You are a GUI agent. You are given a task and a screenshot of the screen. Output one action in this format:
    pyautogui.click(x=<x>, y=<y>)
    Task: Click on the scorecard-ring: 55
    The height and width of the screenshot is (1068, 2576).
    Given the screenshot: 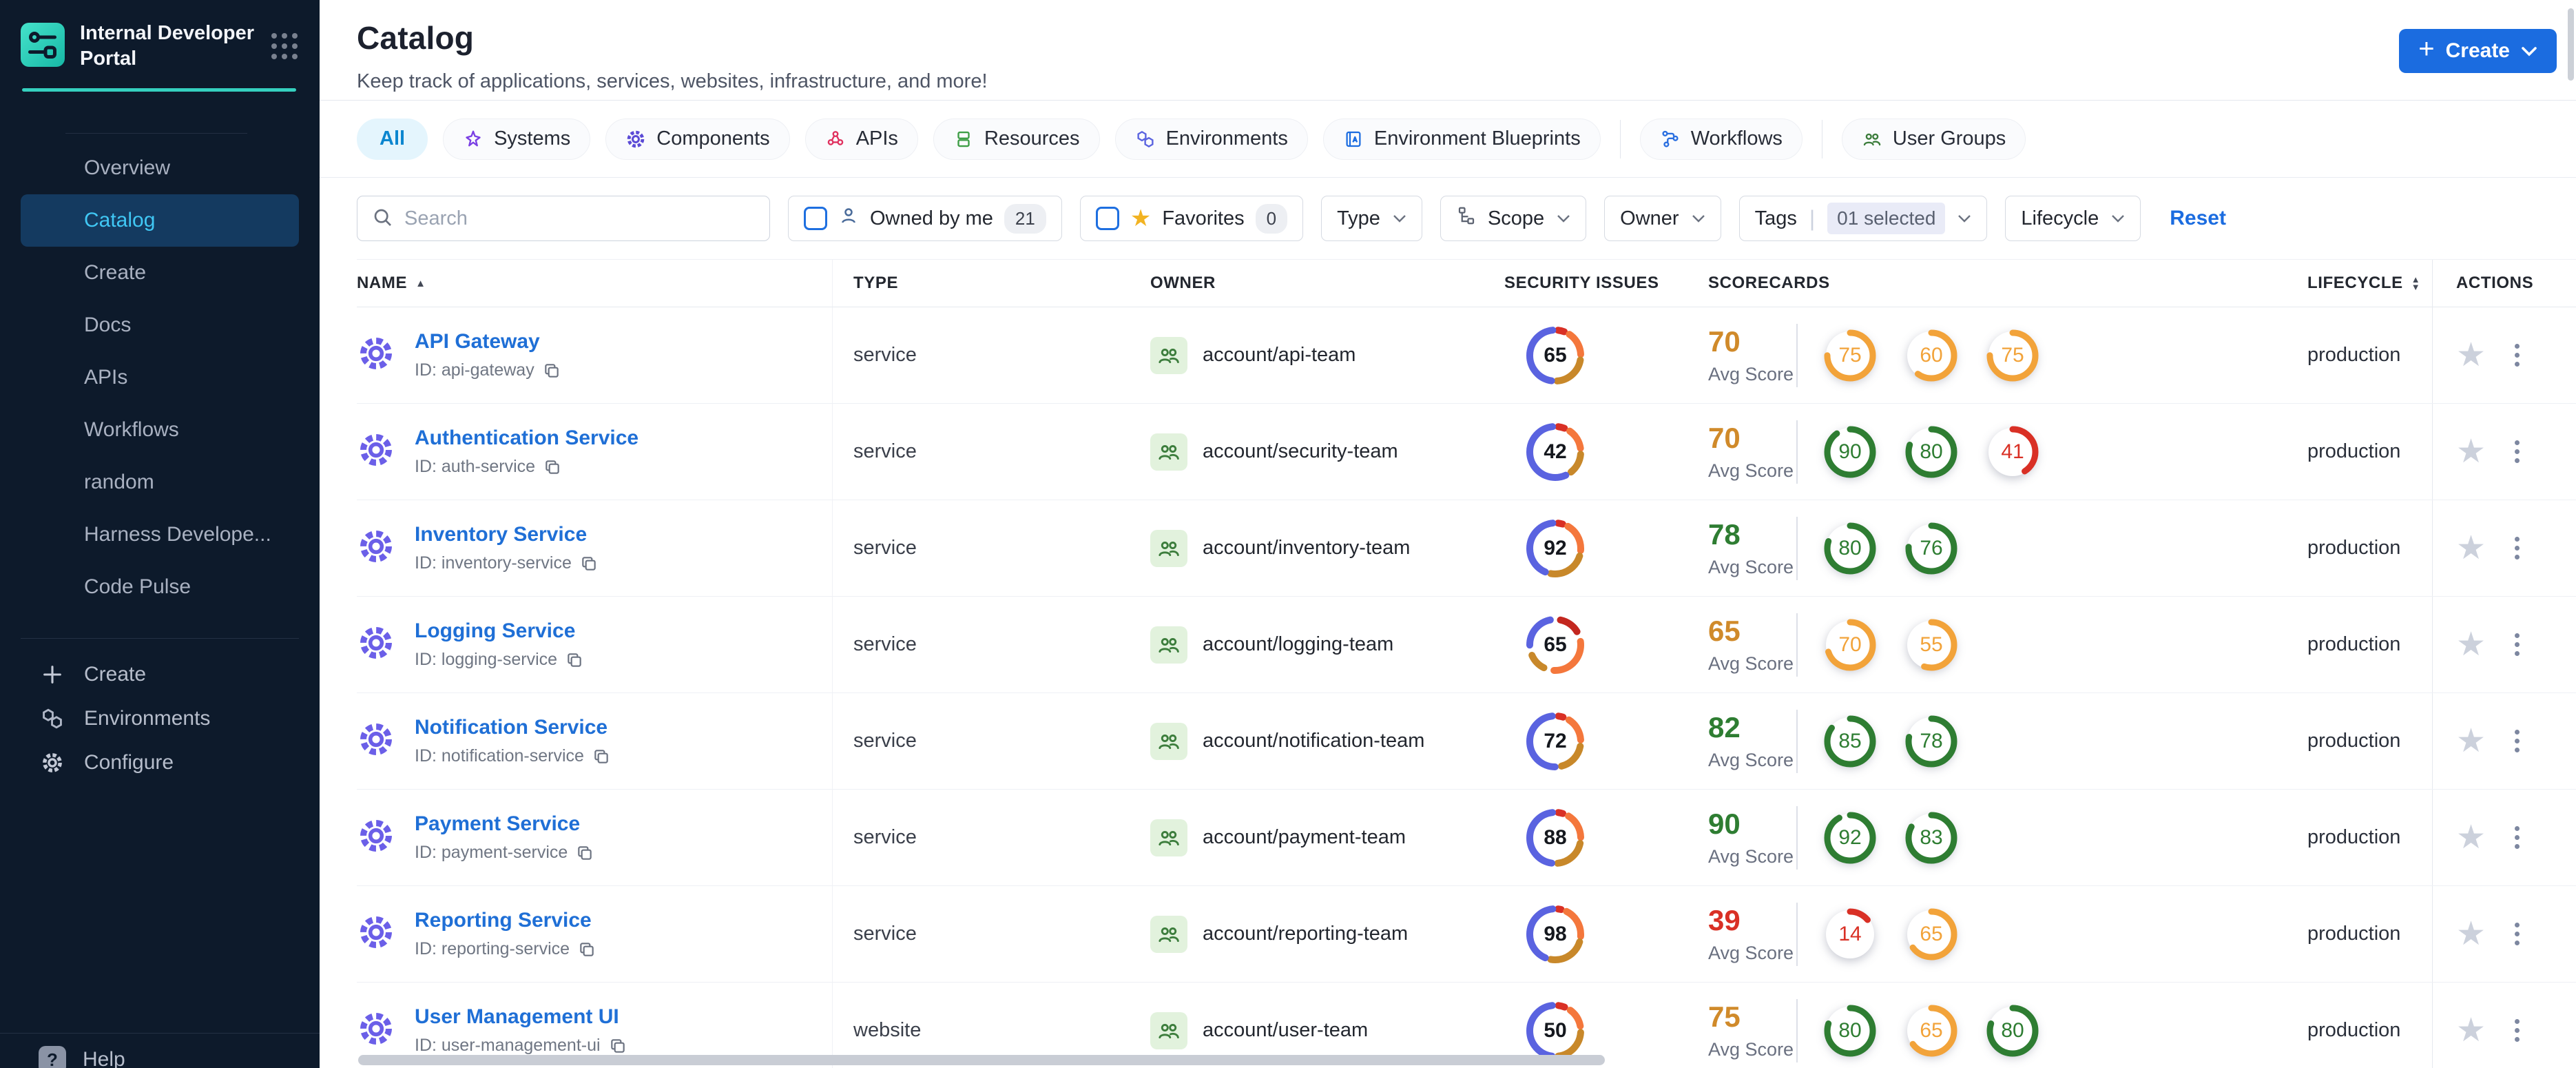 What is the action you would take?
    pyautogui.click(x=1932, y=645)
    